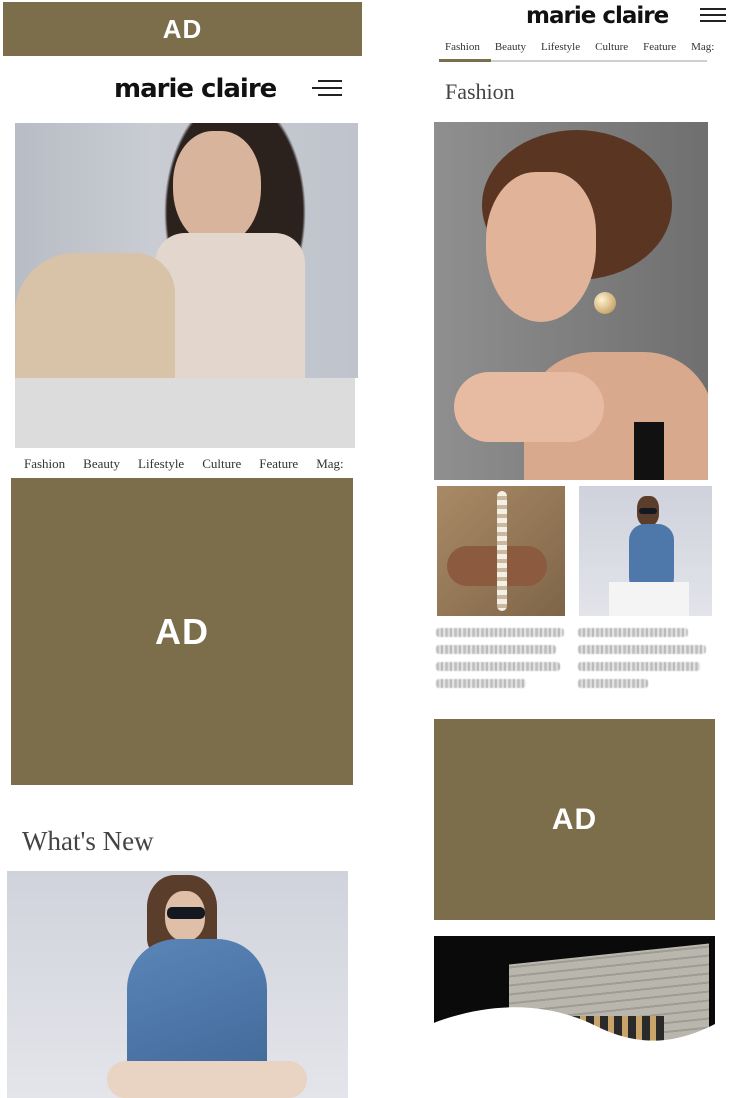 Image resolution: width=739 pixels, height=1098 pixels. I want to click on wave-divider, so click(574, 1027).